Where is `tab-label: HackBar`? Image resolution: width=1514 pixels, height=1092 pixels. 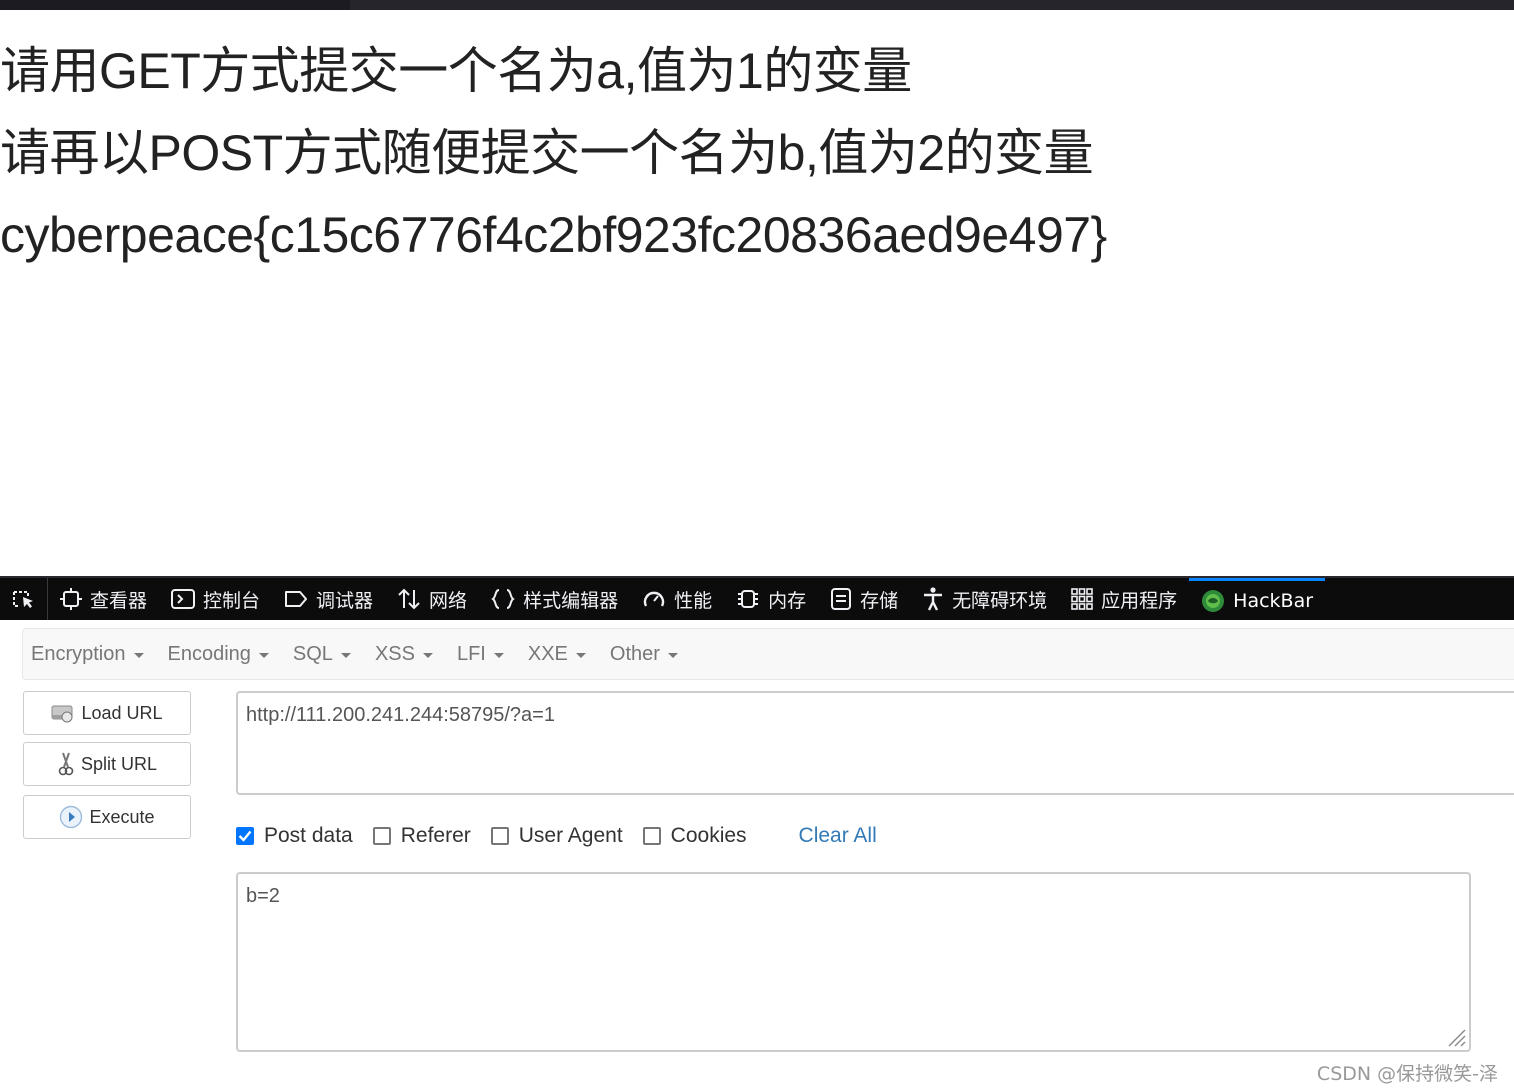
tab-label: HackBar is located at coordinates (1273, 600).